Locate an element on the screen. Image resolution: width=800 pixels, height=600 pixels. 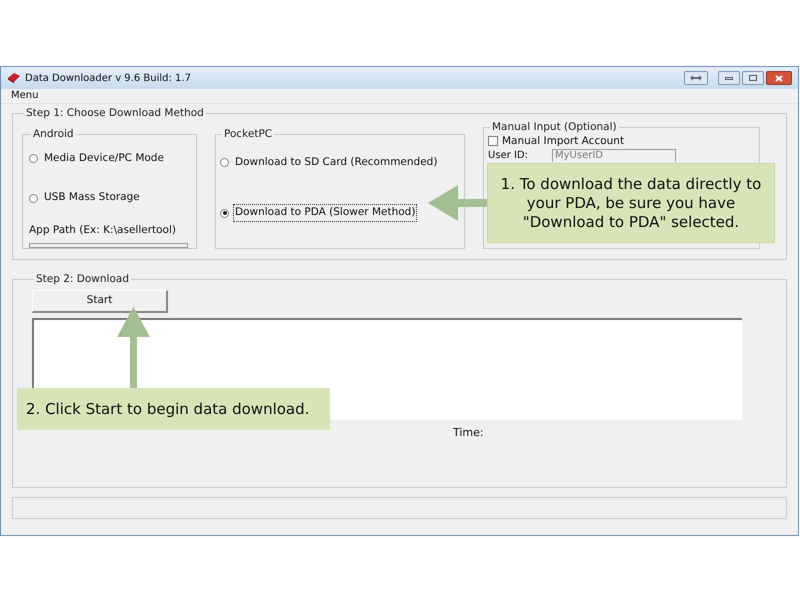
user-id-field: MyUserID is located at coordinates (614, 155).